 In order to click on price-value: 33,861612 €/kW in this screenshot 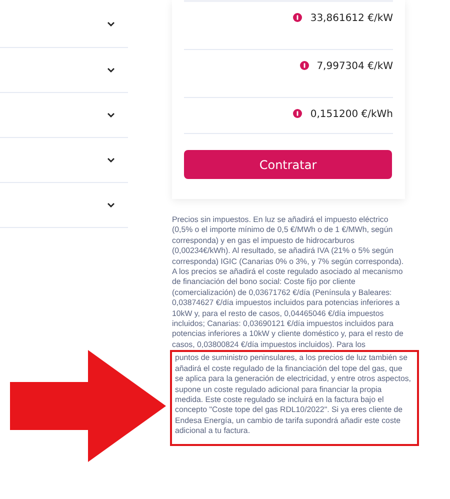, I will do `click(351, 18)`.